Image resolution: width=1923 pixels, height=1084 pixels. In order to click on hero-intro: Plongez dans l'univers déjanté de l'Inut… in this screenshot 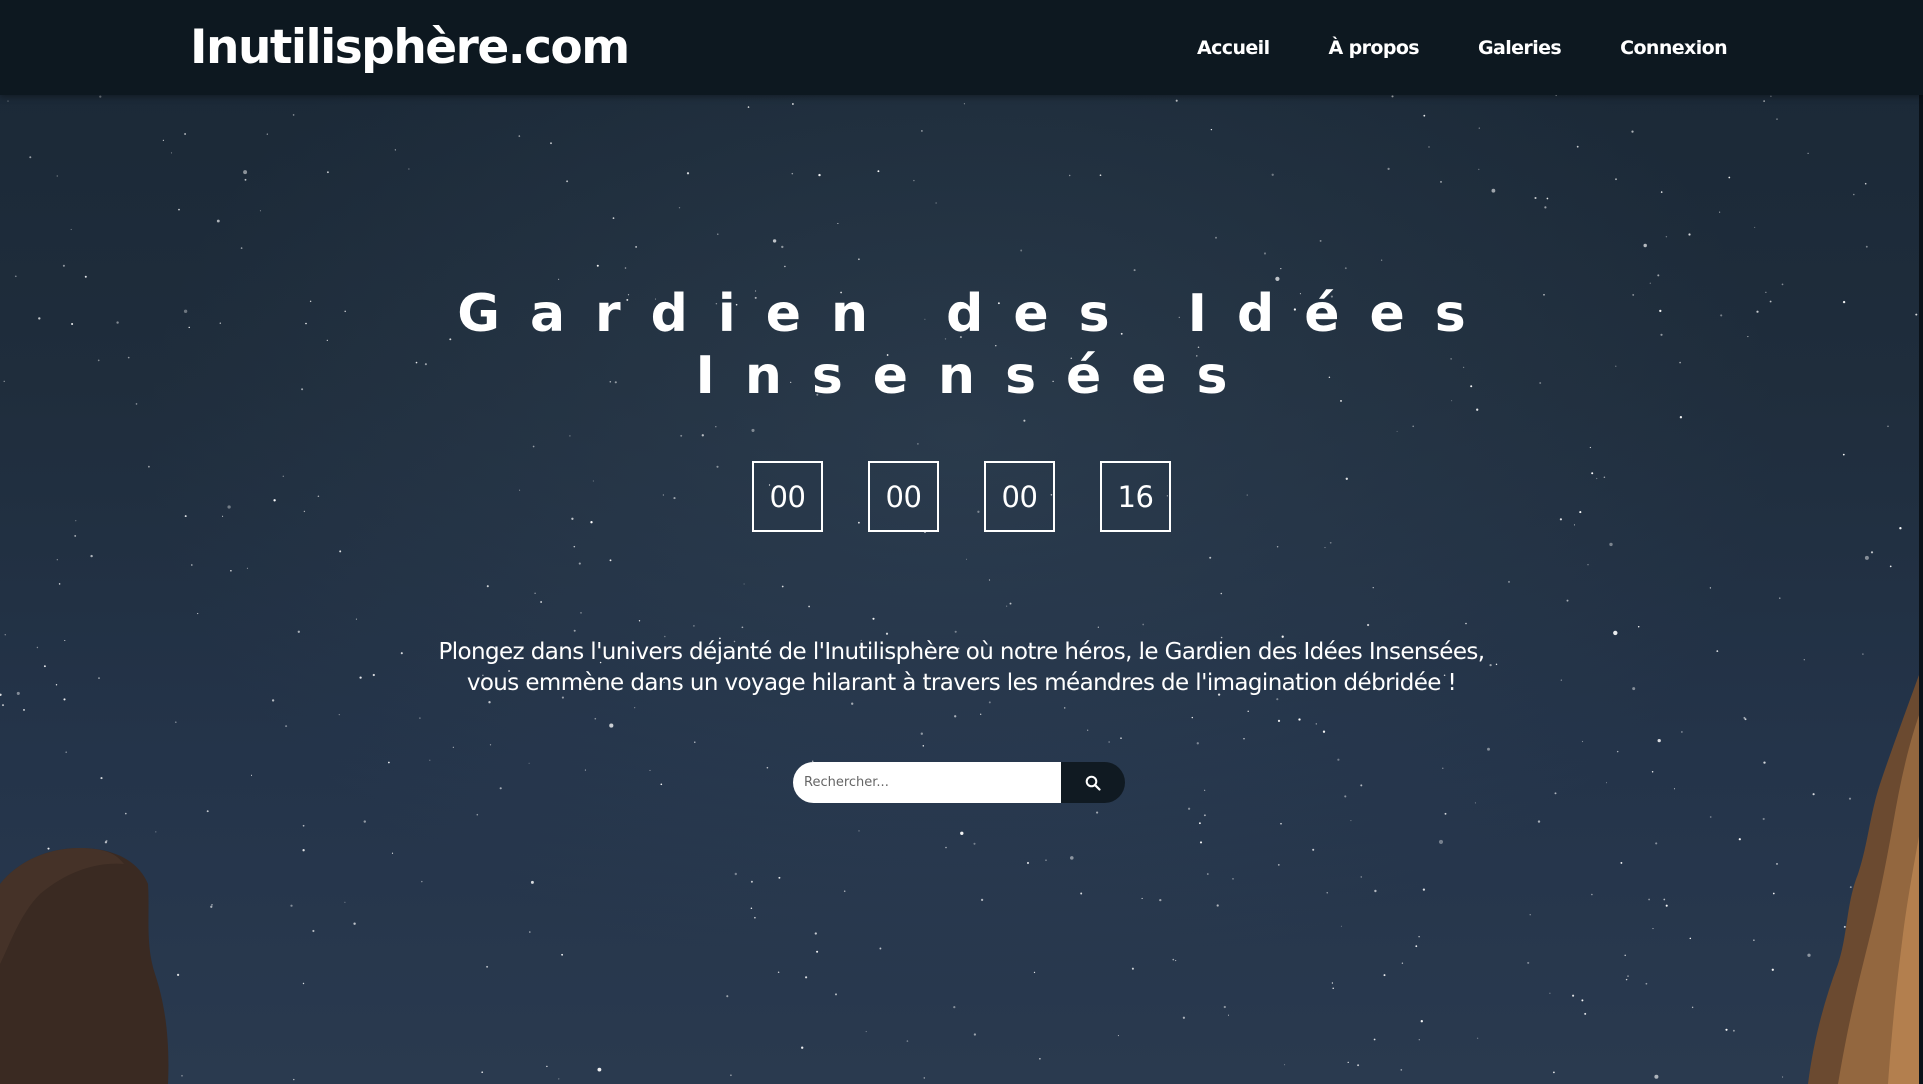, I will do `click(961, 668)`.